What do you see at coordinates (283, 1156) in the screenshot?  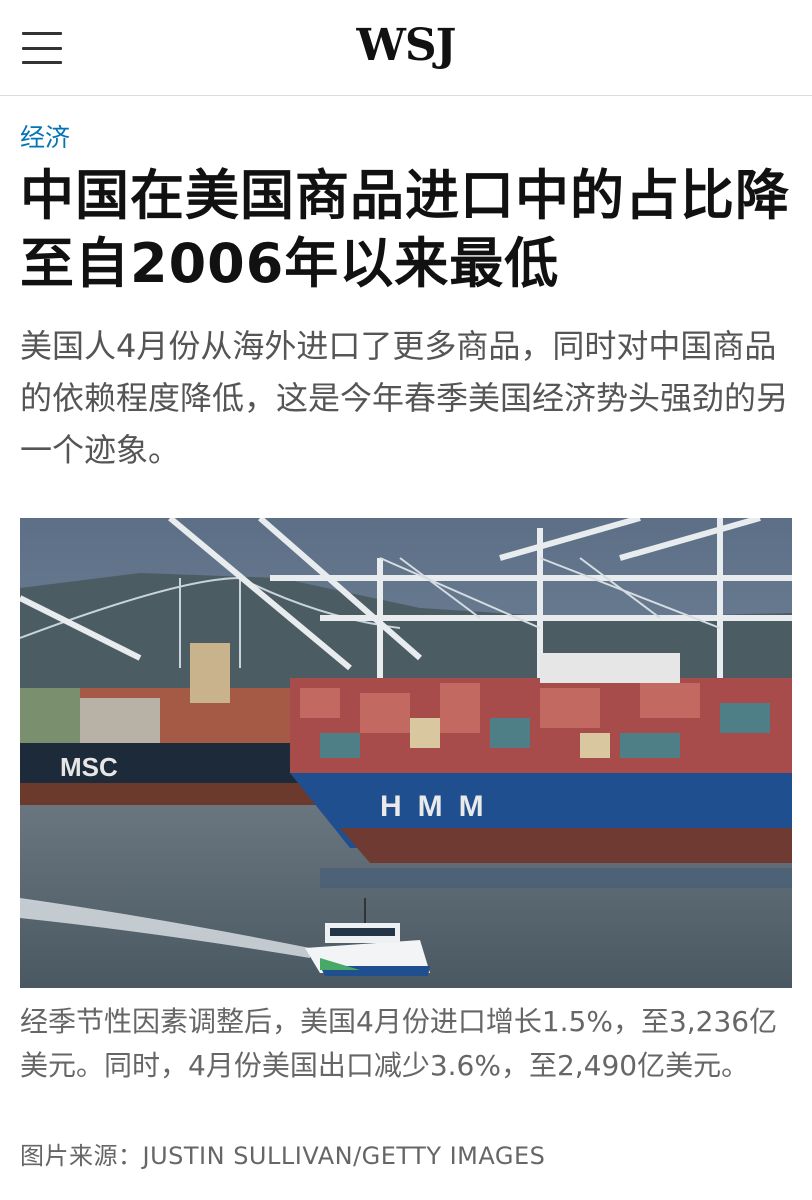 I see `photo-credit: 图片来源：JUSTIN SULLIVAN/GETTY IMAGES` at bounding box center [283, 1156].